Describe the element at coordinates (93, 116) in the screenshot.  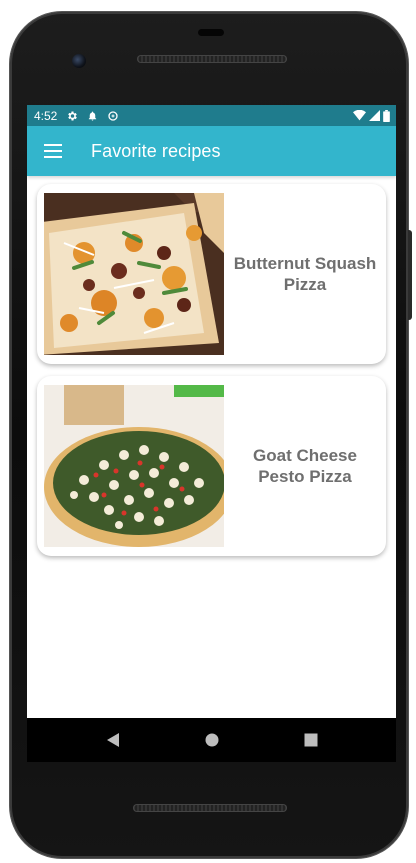
I see `bell-icon` at that location.